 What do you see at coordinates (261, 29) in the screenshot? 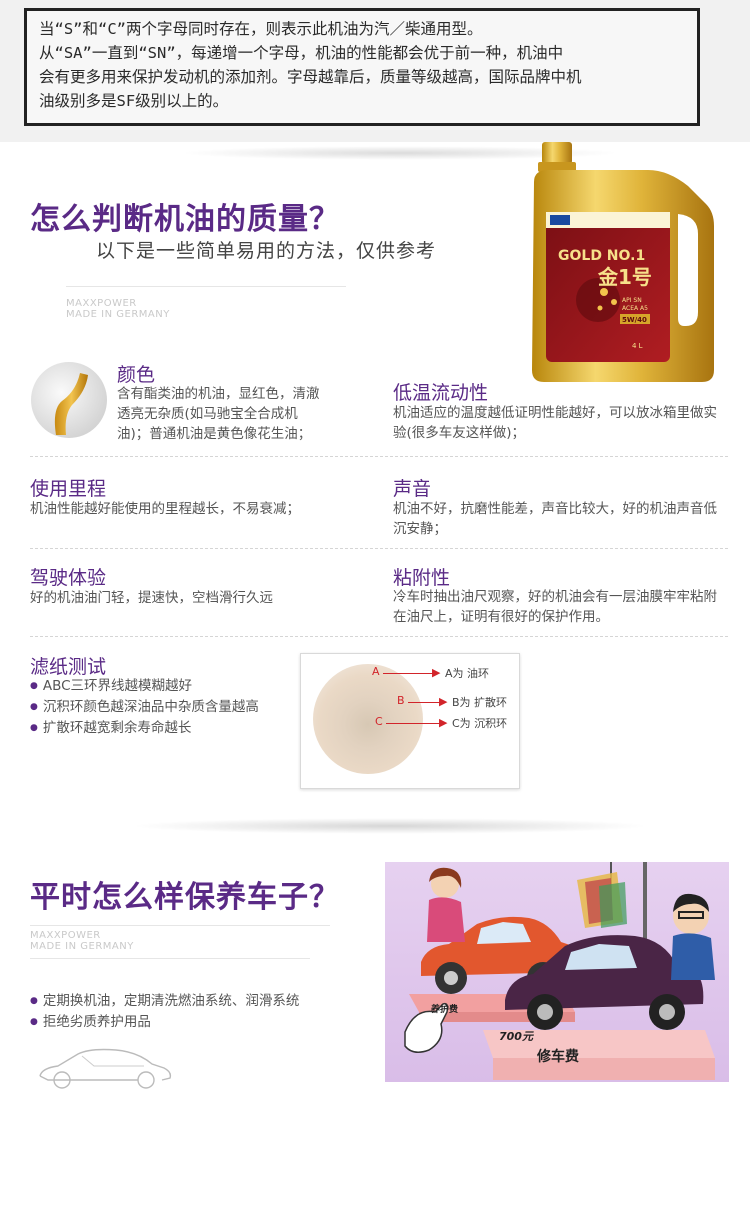
I see `note-line: 当“S”和“C”两个字母同时存在，则表示此机油为汽／柴通用型。` at bounding box center [261, 29].